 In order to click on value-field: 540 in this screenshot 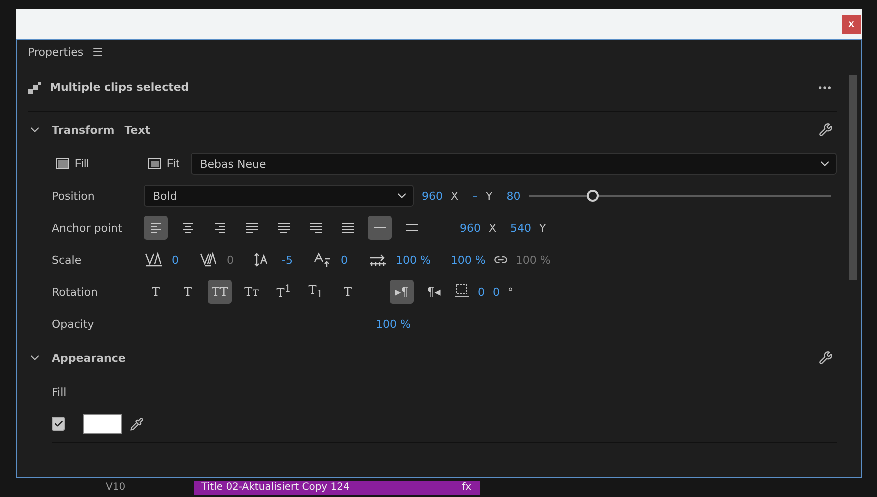, I will do `click(521, 228)`.